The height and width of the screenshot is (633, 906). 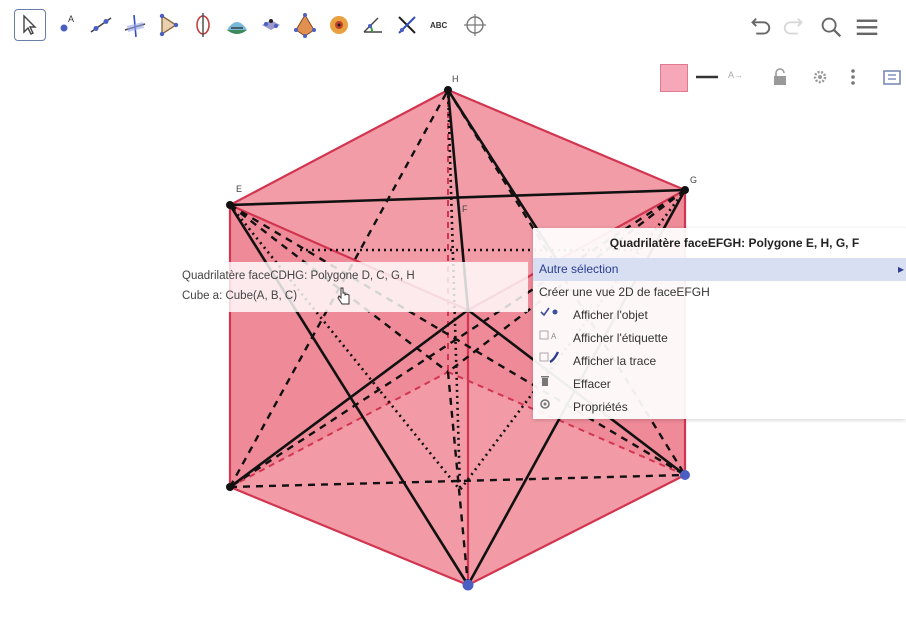 I want to click on show-label-icon: A, so click(x=553, y=338).